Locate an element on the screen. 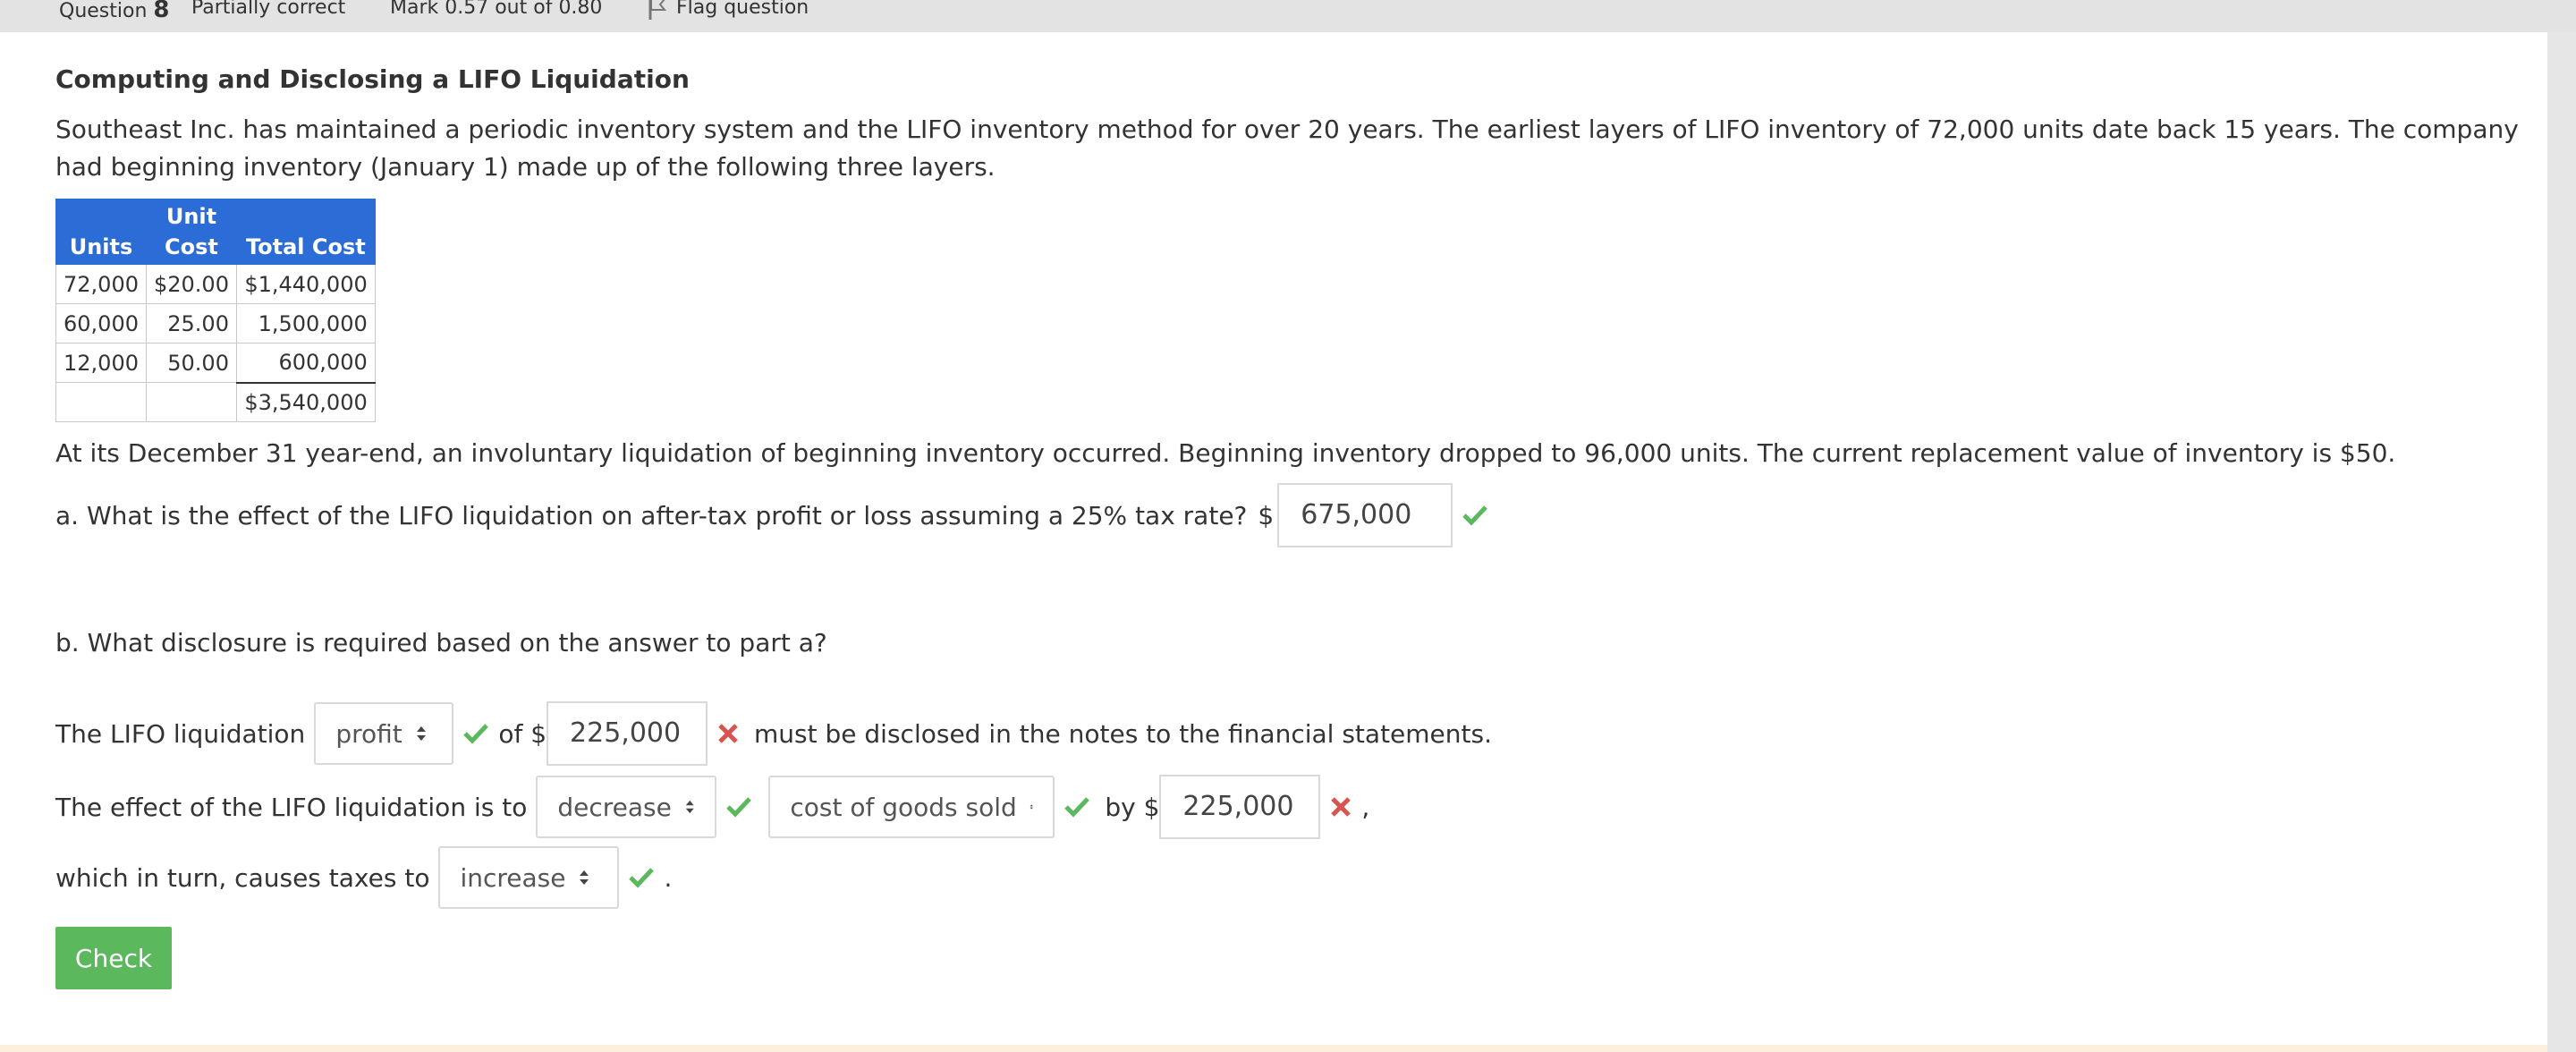 This screenshot has height=1052, width=2576. cell-units: 12,000 is located at coordinates (101, 363).